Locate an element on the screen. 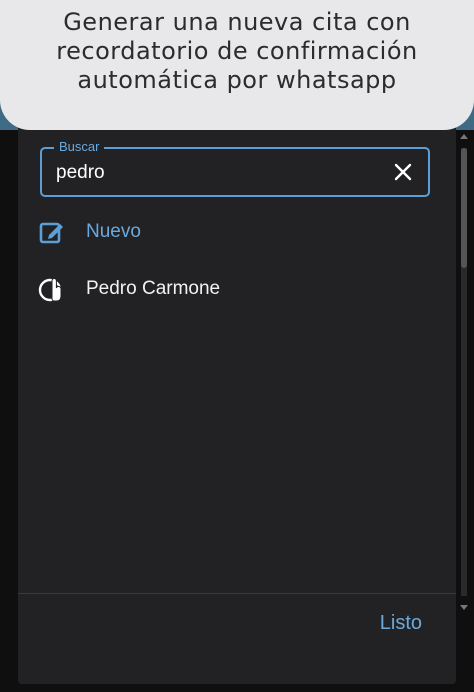 The width and height of the screenshot is (474, 692). search-input is located at coordinates (206, 173).